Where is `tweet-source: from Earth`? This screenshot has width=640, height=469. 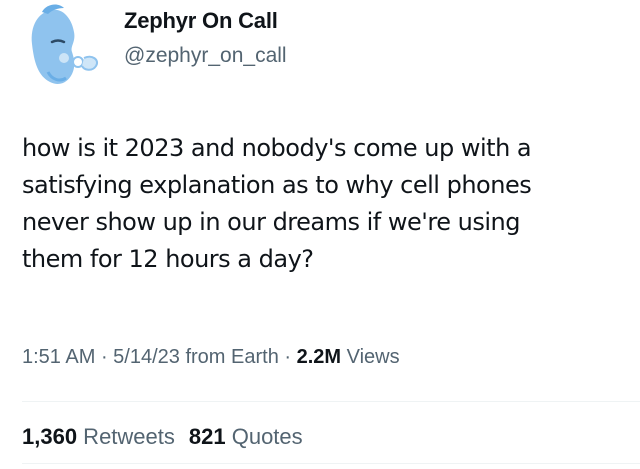 tweet-source: from Earth is located at coordinates (229, 357).